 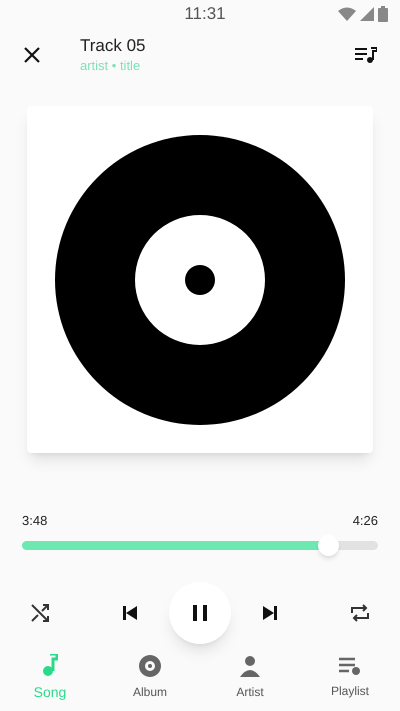 I want to click on close-icon, so click(x=32, y=55).